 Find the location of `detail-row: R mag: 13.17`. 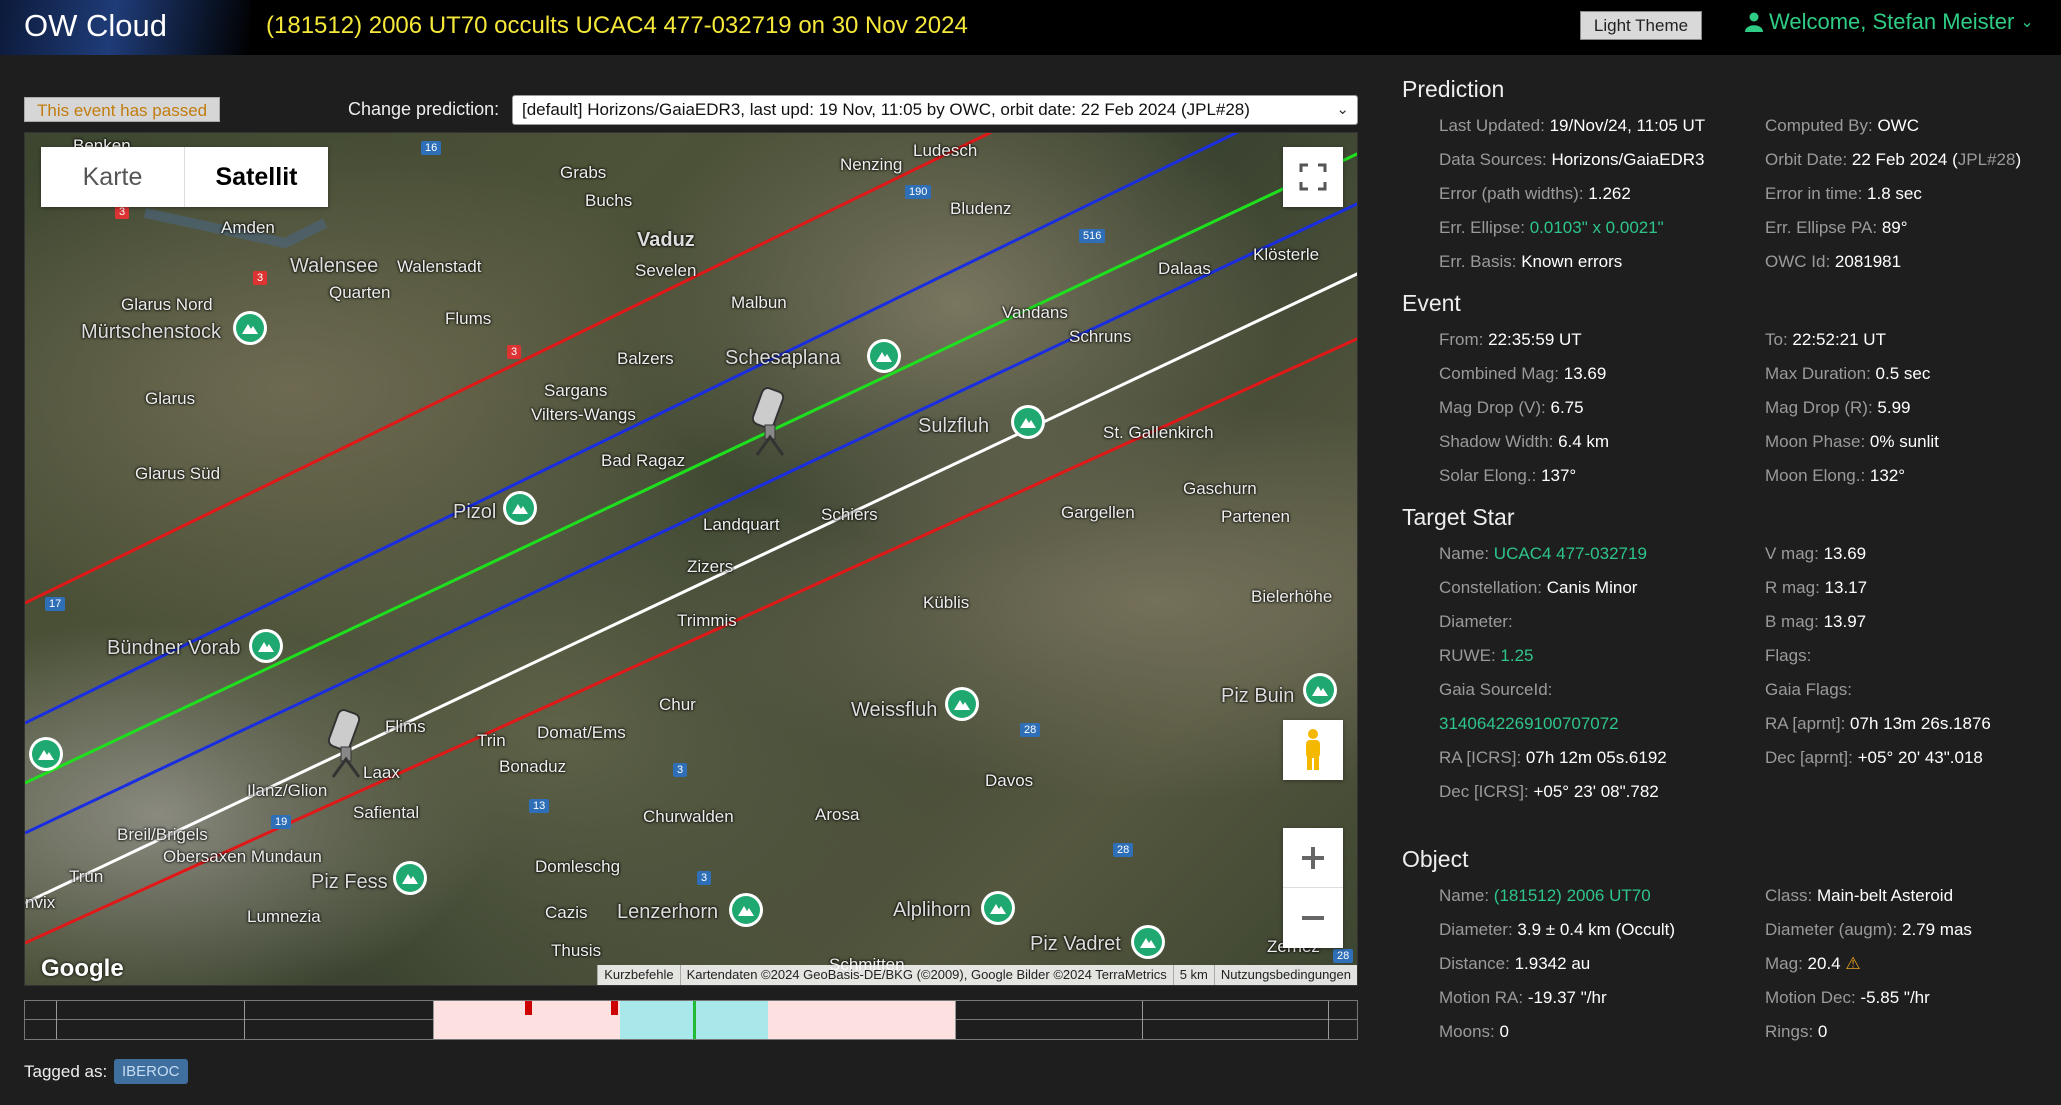

detail-row: R mag: 13.17 is located at coordinates (1816, 587).